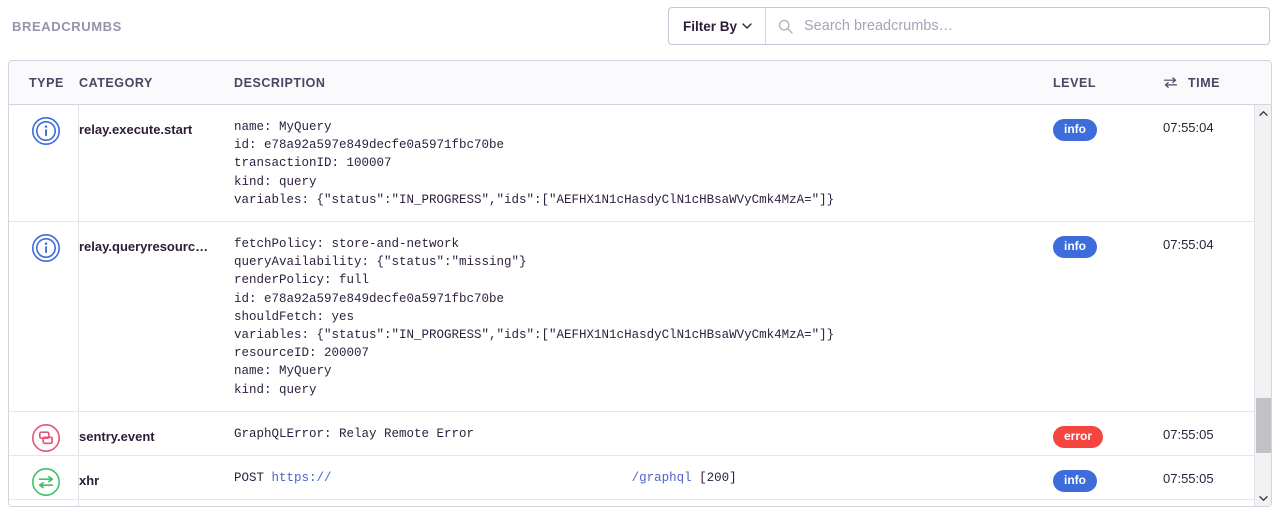 Image resolution: width=1280 pixels, height=513 pixels. I want to click on description-text: POST, so click(253, 478).